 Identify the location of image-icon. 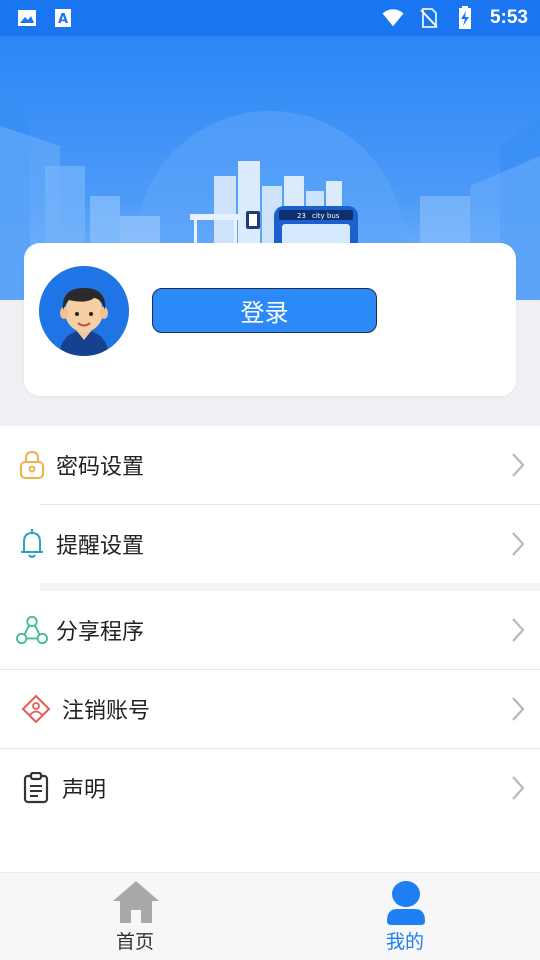
(27, 18).